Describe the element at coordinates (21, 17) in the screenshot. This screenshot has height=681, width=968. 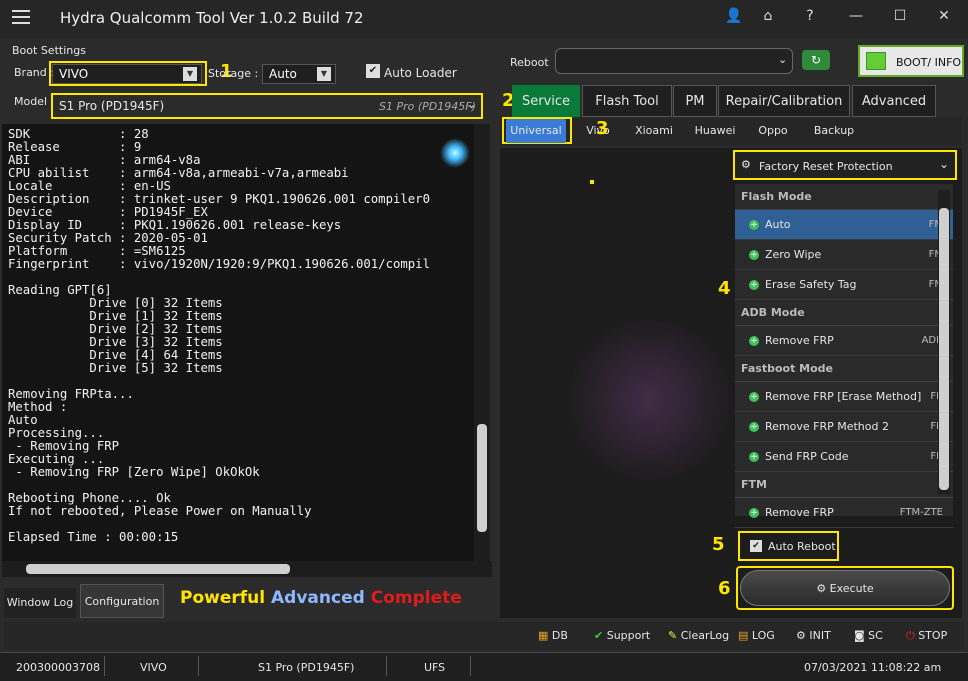
I see `menu-icon` at that location.